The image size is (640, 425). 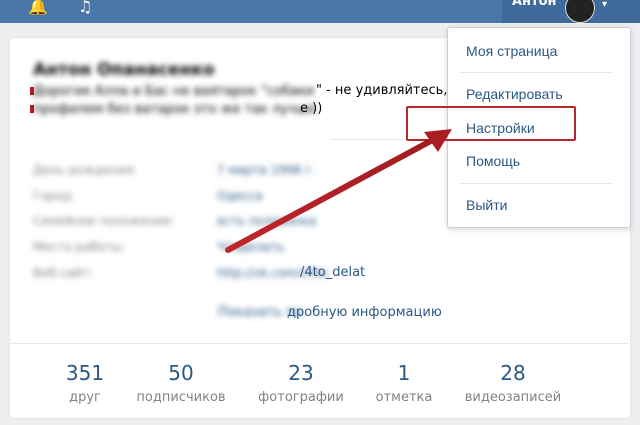 I want to click on show-more-info-link: Показать по дробную информацию, so click(x=330, y=312).